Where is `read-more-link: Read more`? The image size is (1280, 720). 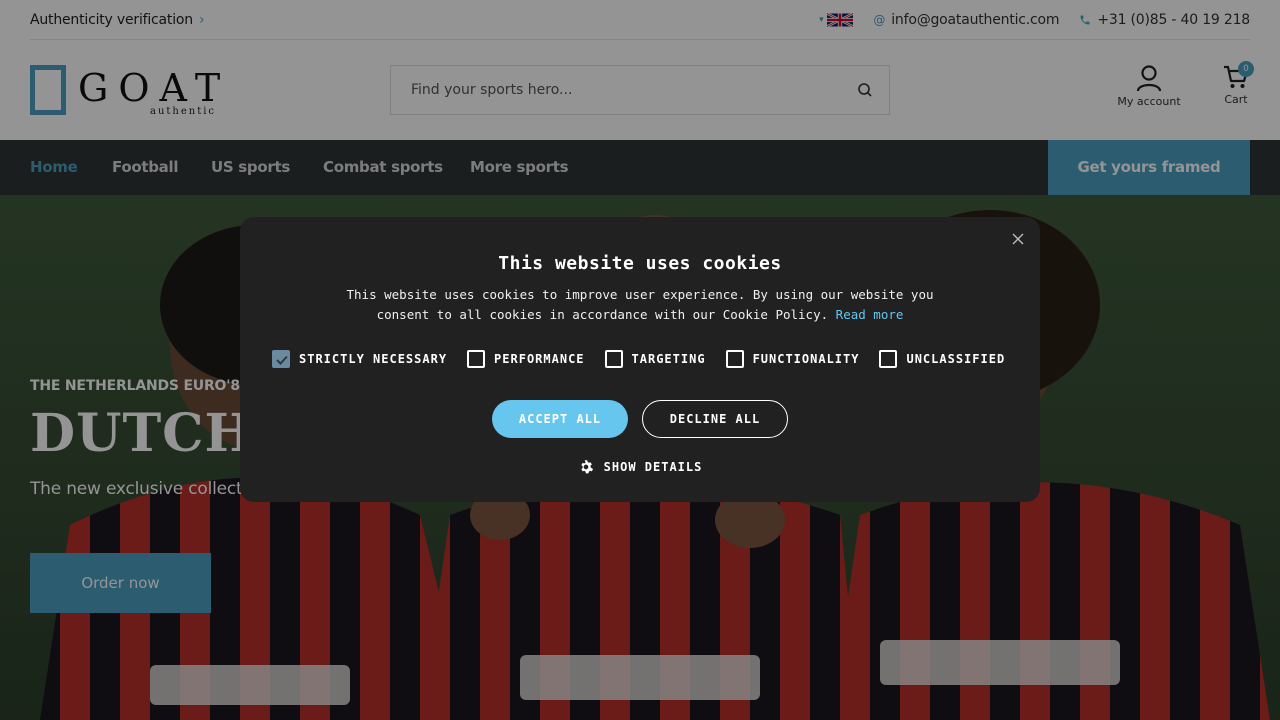 read-more-link: Read more is located at coordinates (870, 314).